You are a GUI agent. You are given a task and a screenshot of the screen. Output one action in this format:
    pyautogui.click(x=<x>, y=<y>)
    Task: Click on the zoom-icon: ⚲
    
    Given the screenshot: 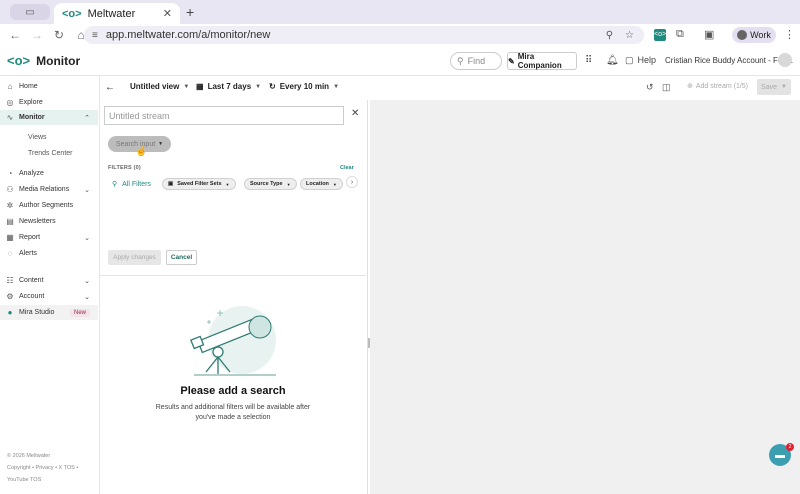 What is the action you would take?
    pyautogui.click(x=609, y=35)
    